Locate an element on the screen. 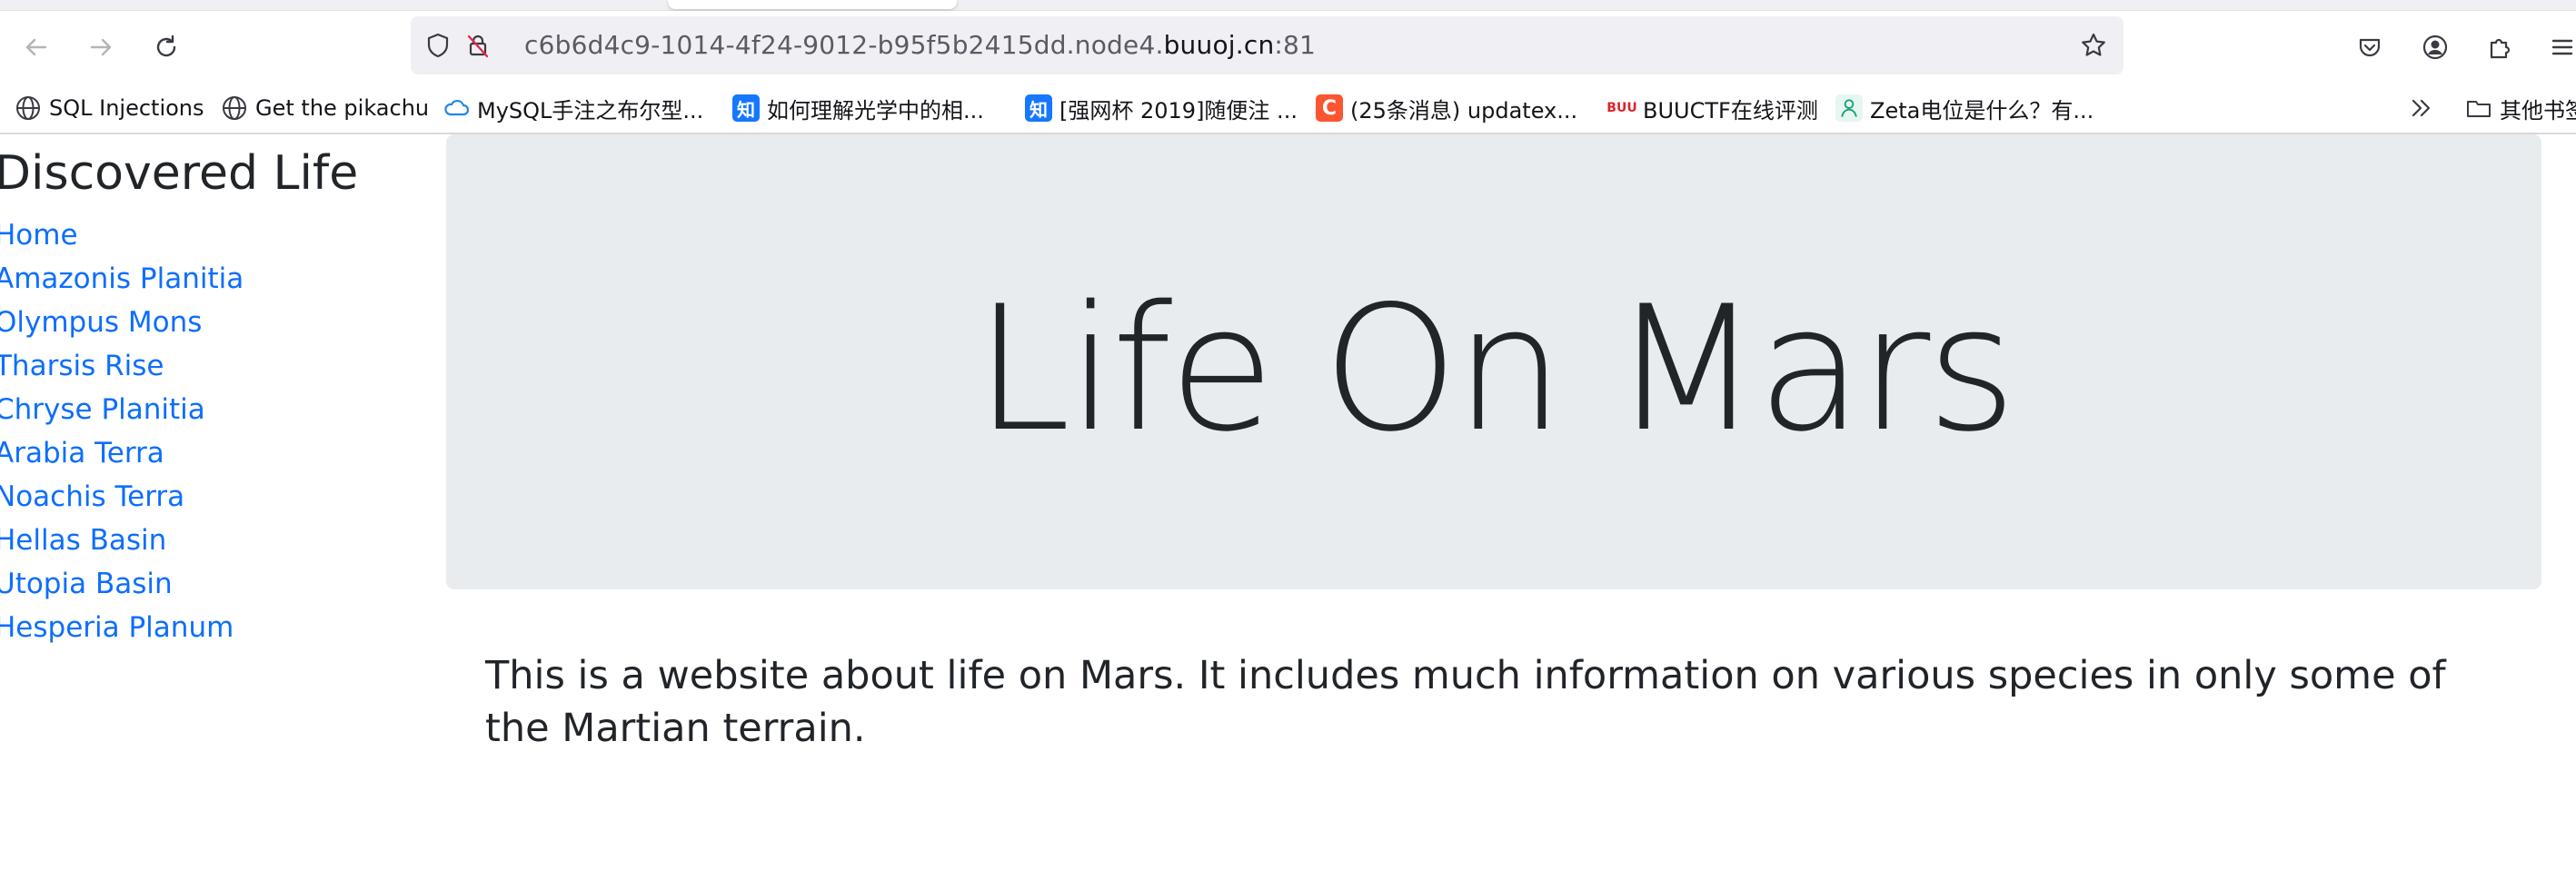 The image size is (2576, 890). hamburger-icon is located at coordinates (2562, 47).